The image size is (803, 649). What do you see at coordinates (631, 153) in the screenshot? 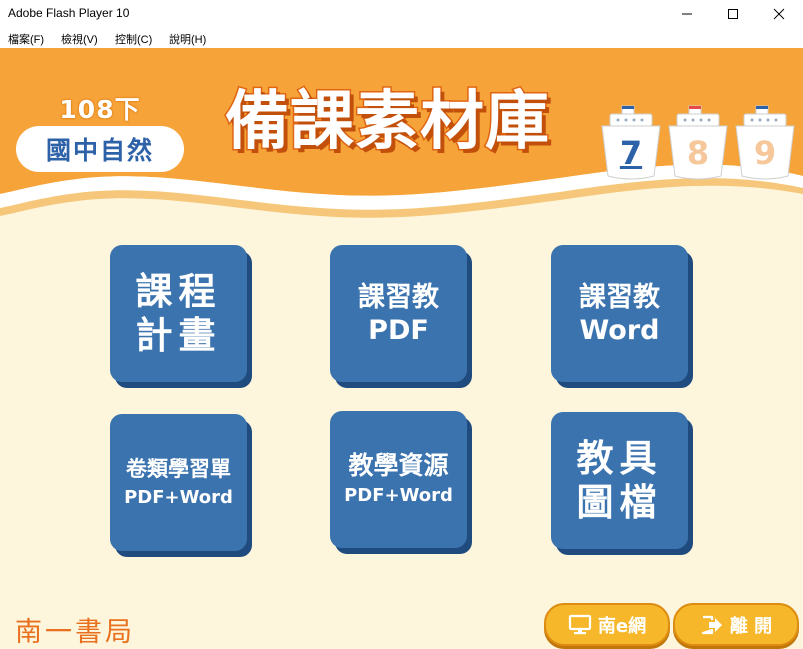
I see `grade-7-label: 7` at bounding box center [631, 153].